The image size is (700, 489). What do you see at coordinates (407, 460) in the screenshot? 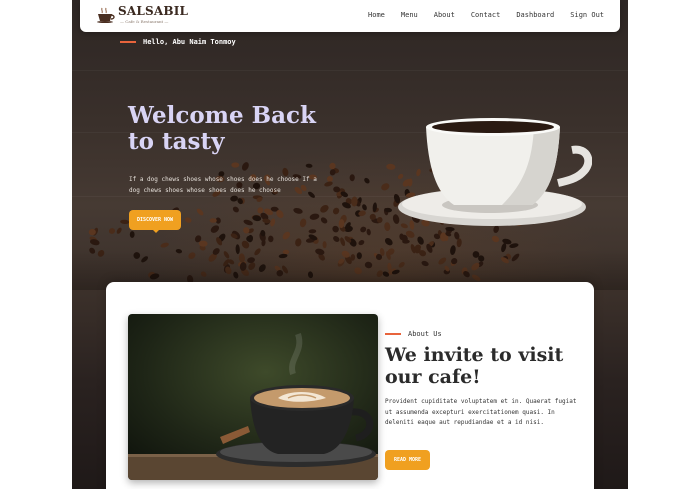
I see `read-more-button: READ MORE` at bounding box center [407, 460].